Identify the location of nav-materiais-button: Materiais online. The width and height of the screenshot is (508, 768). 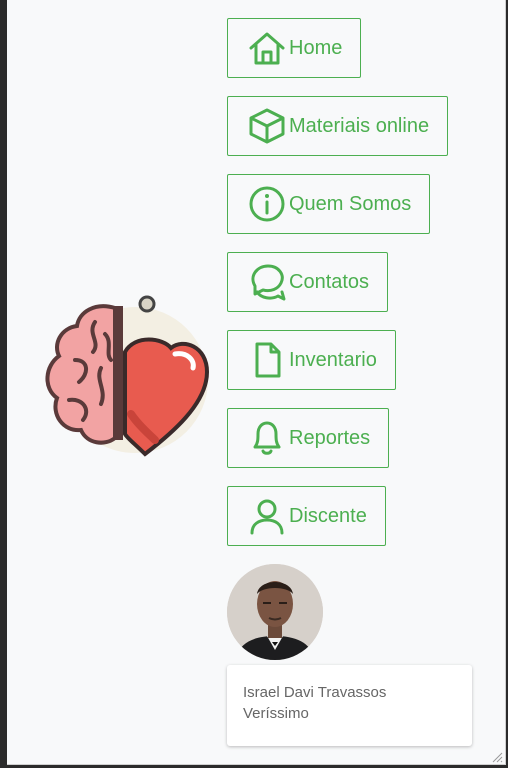
(338, 126).